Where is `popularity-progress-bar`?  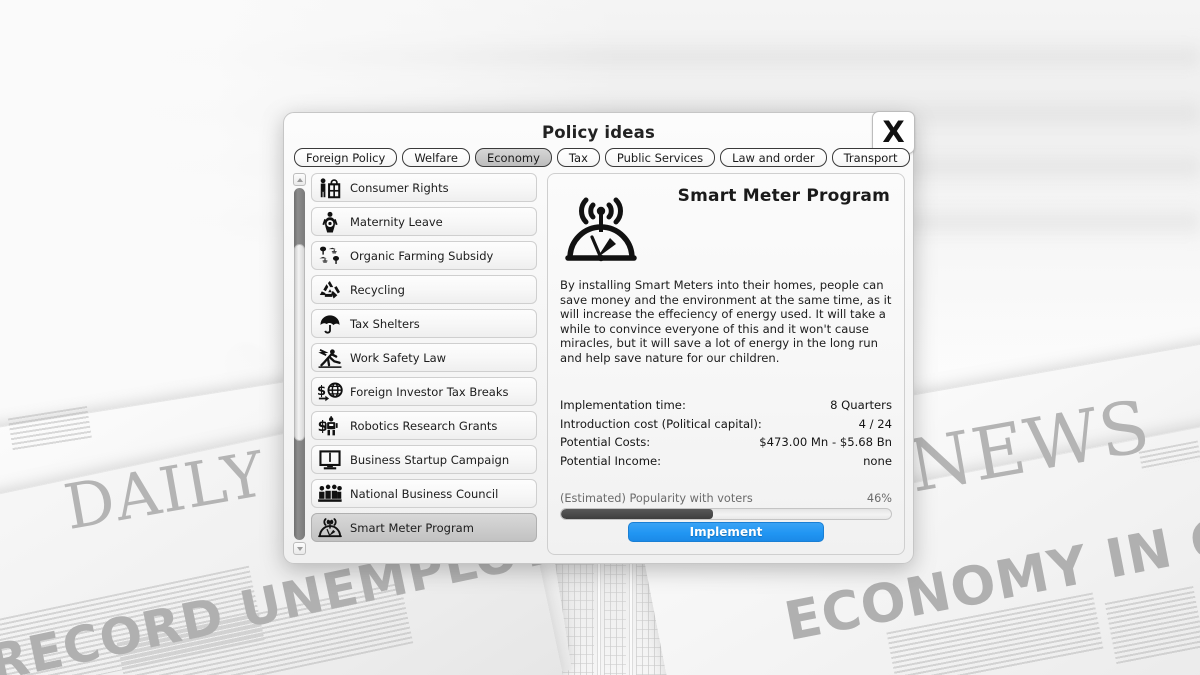
popularity-progress-bar is located at coordinates (726, 514).